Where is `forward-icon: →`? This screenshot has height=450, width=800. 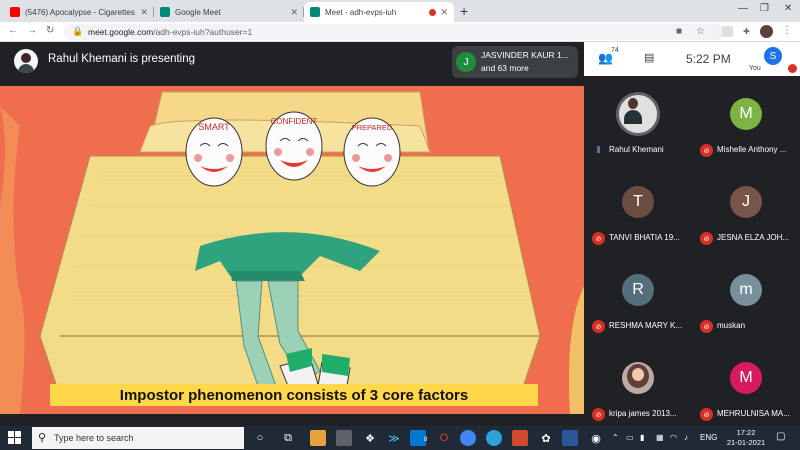
forward-icon: → is located at coordinates (32, 30).